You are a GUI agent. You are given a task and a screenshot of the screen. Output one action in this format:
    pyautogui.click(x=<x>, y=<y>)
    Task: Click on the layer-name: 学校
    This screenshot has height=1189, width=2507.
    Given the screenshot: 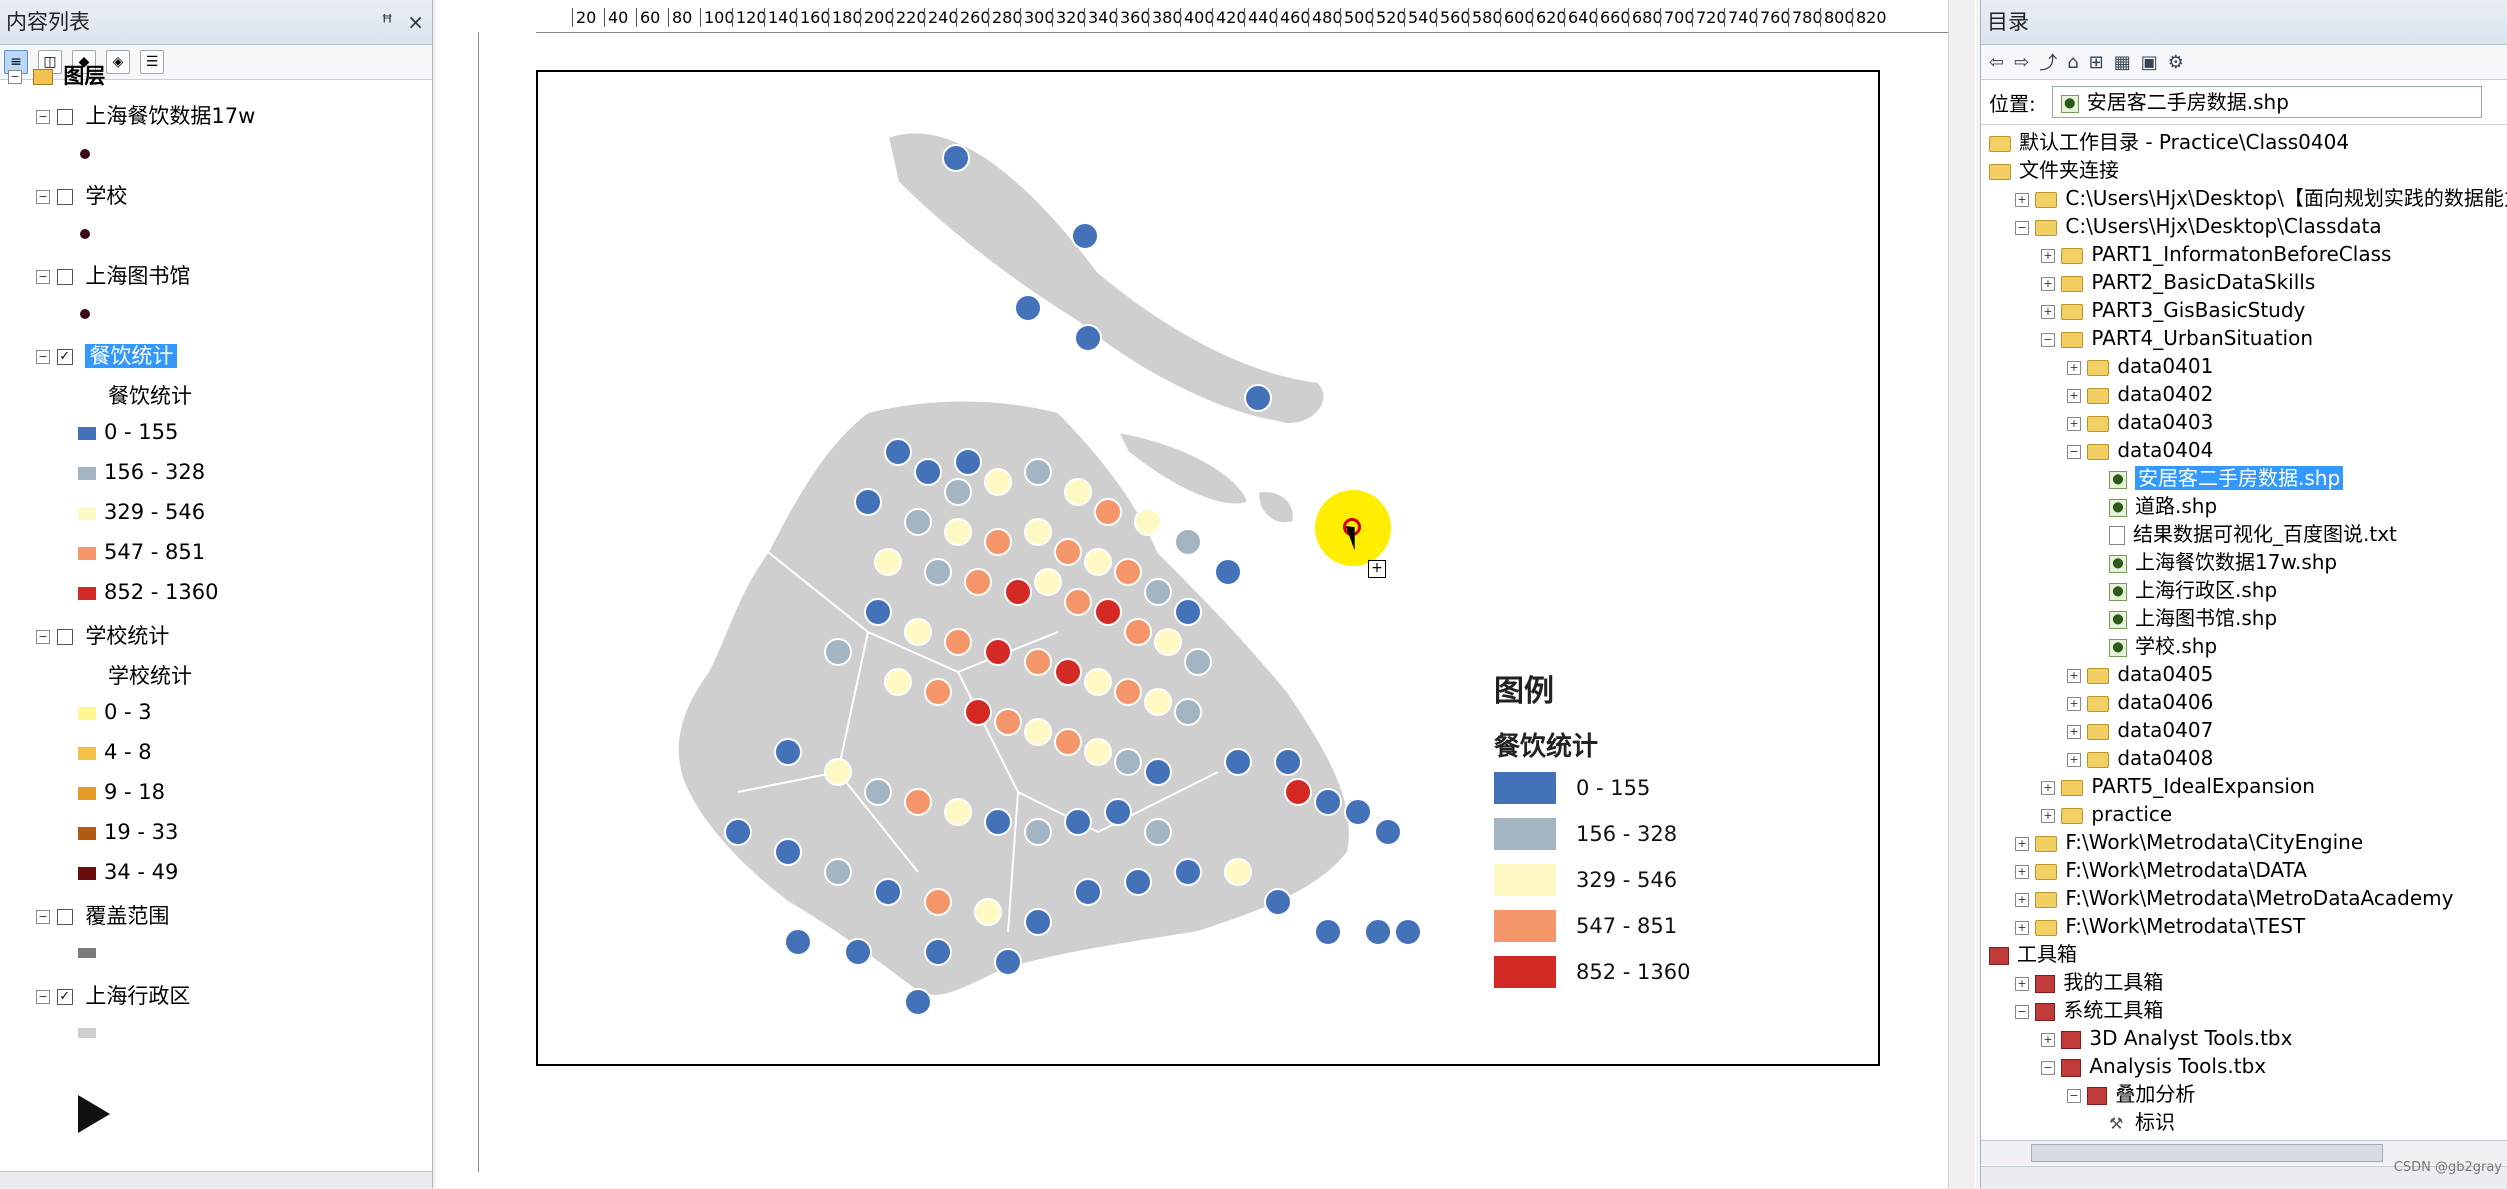 What is the action you would take?
    pyautogui.click(x=106, y=196)
    